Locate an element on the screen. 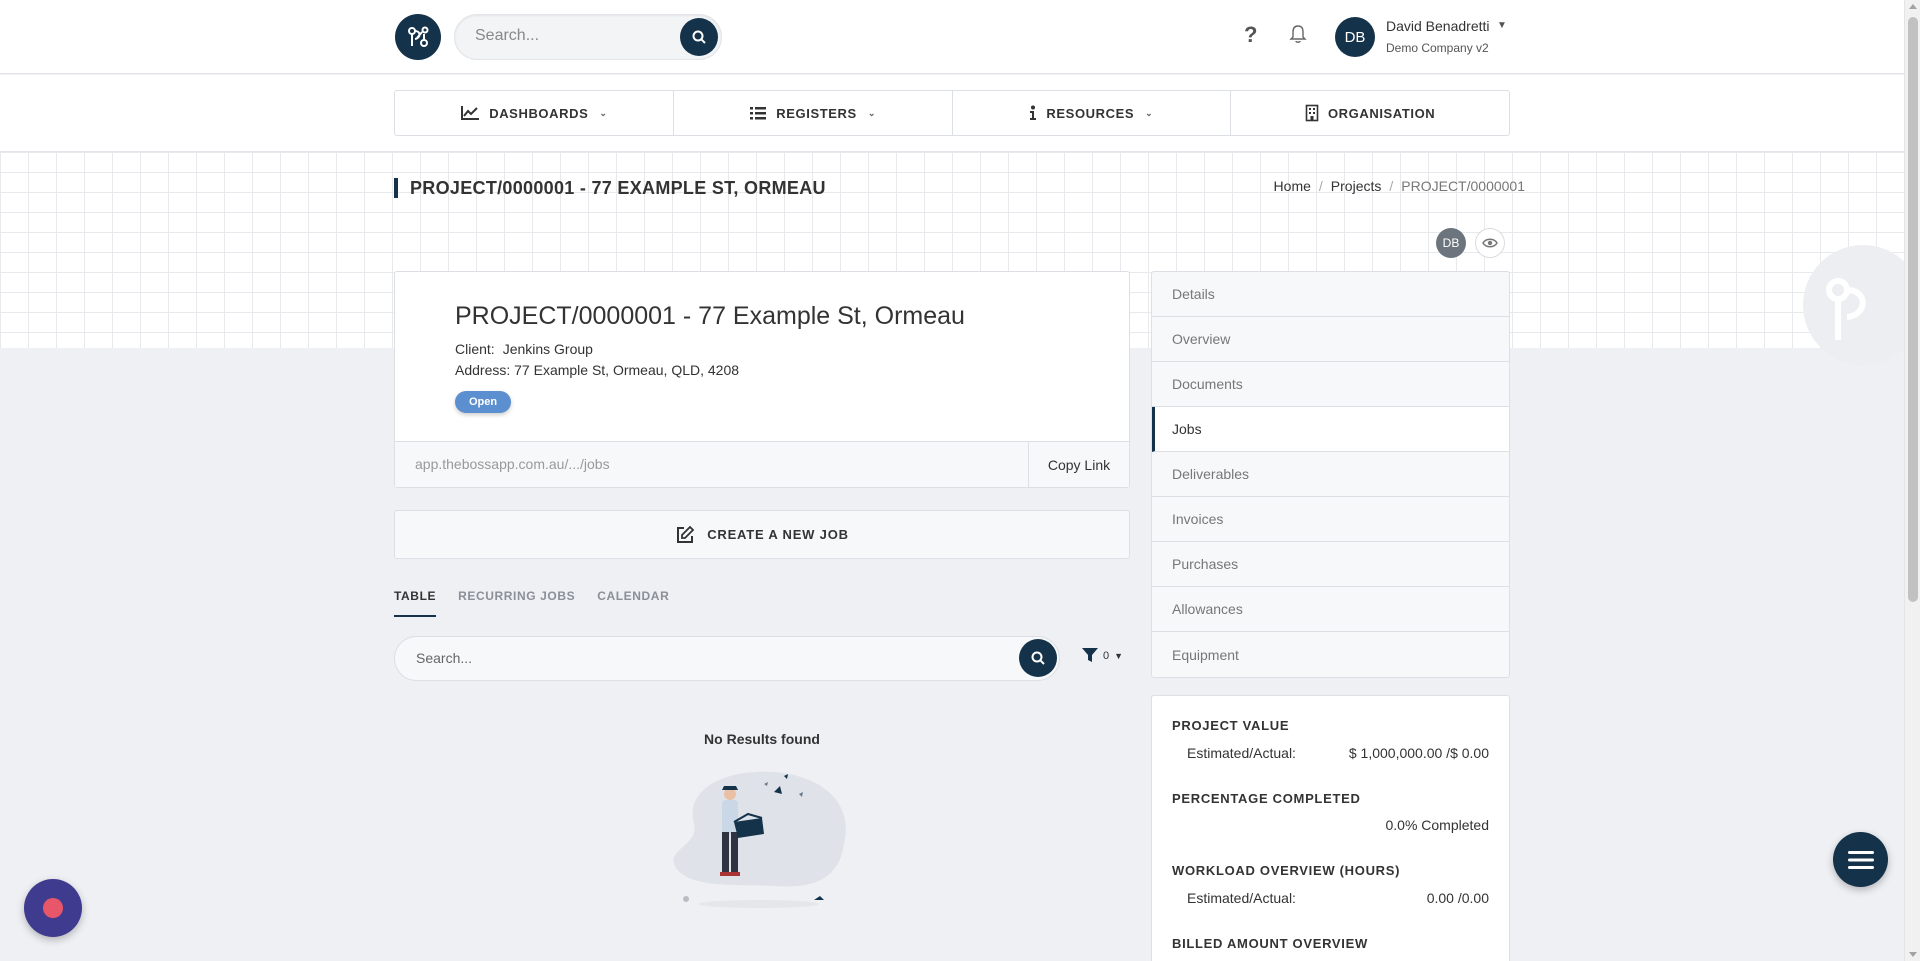  app-logo is located at coordinates (418, 37).